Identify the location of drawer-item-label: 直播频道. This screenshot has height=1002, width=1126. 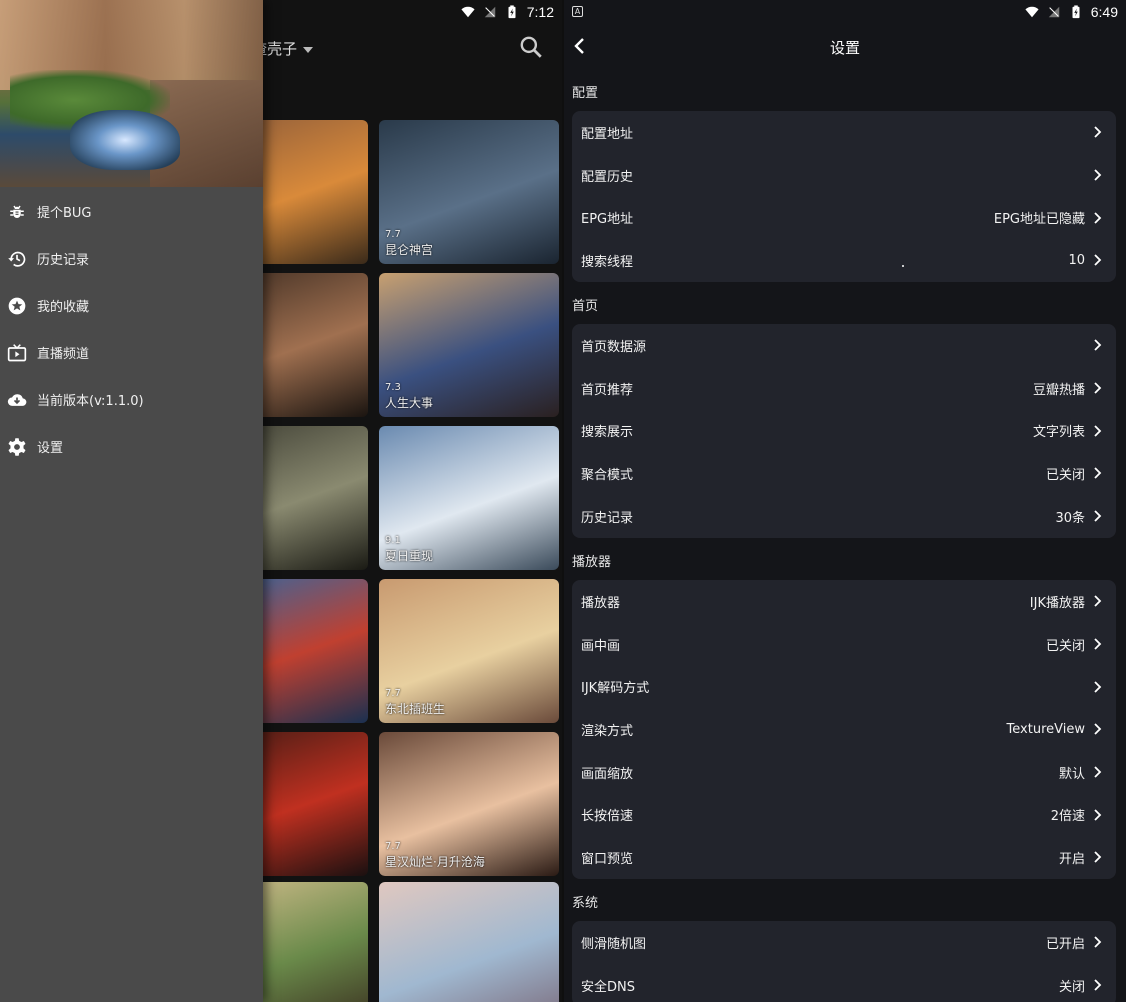
(63, 354).